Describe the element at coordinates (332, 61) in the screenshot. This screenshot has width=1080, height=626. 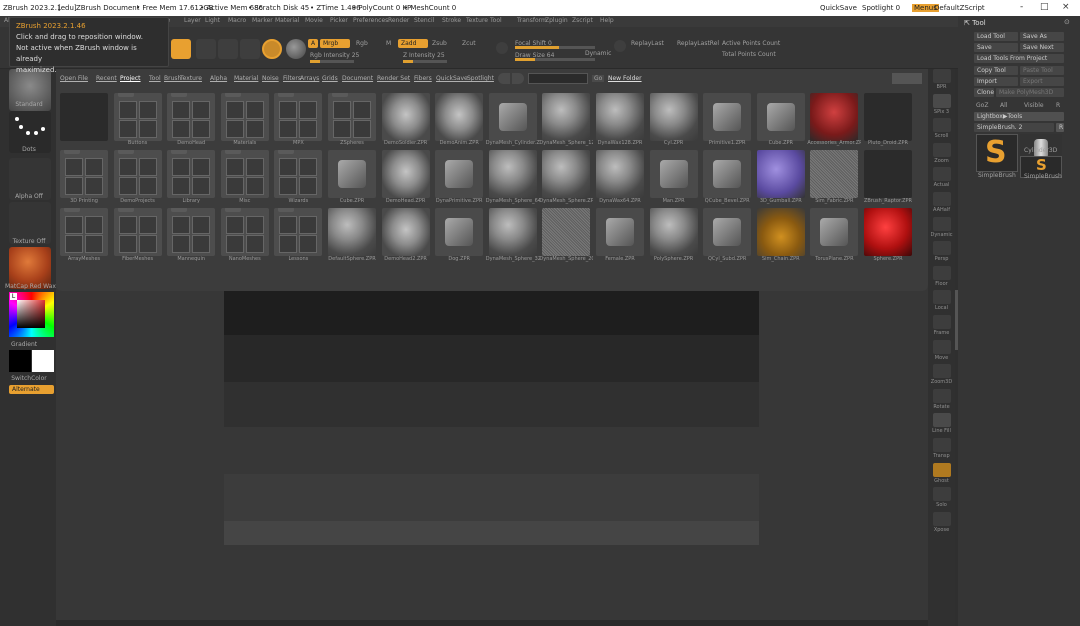
I see `rgb-intensity-track` at that location.